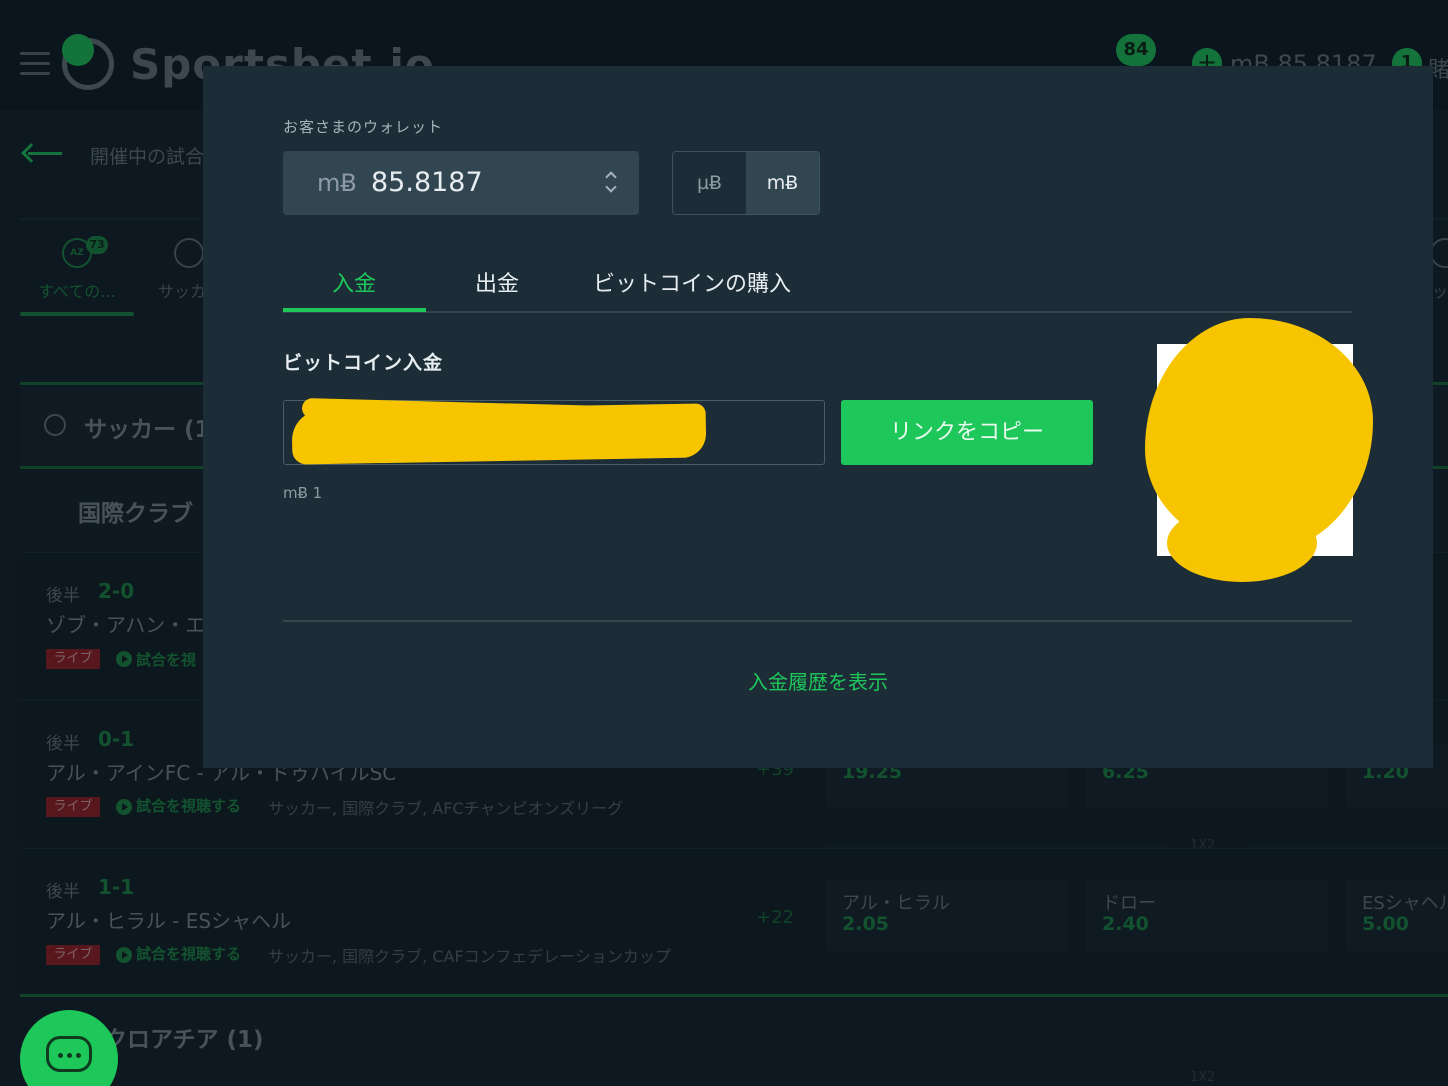 The height and width of the screenshot is (1086, 1448). I want to click on copy-link-button: リンクをコピー, so click(967, 432).